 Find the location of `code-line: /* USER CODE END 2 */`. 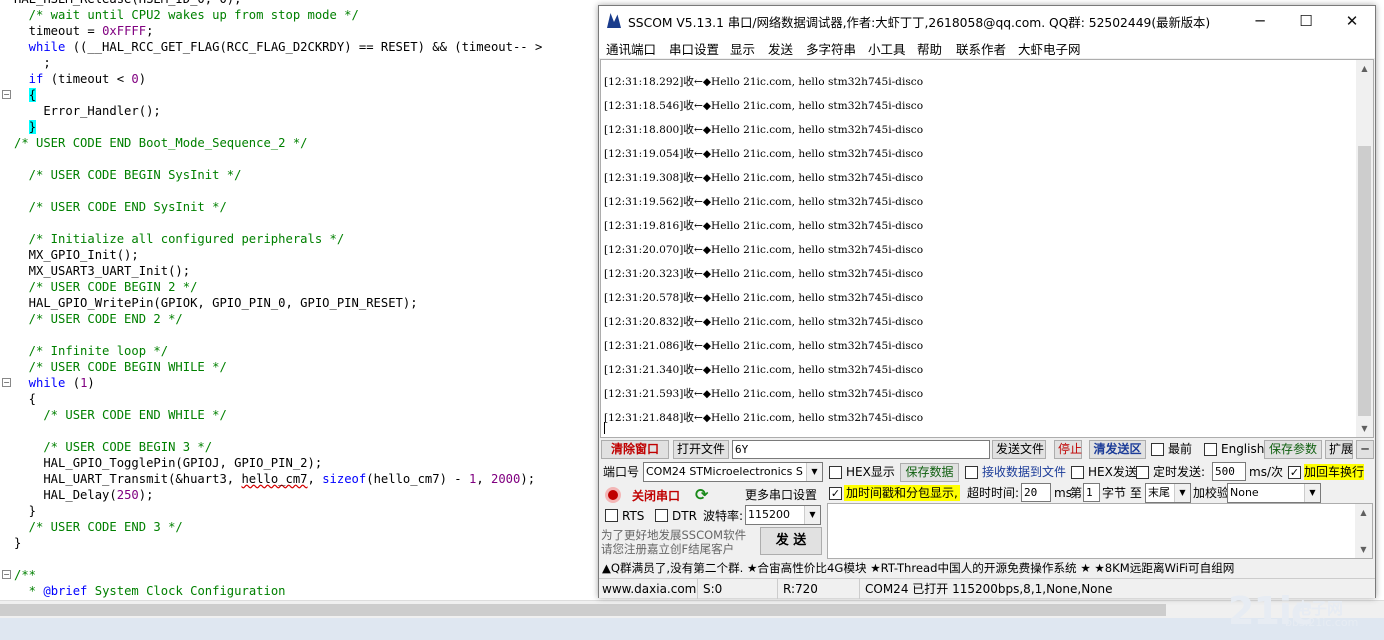

code-line: /* USER CODE END 2 */ is located at coordinates (98, 319).